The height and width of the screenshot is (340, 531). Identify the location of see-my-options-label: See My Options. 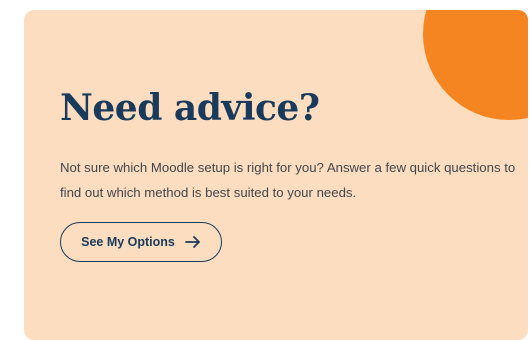
(128, 242).